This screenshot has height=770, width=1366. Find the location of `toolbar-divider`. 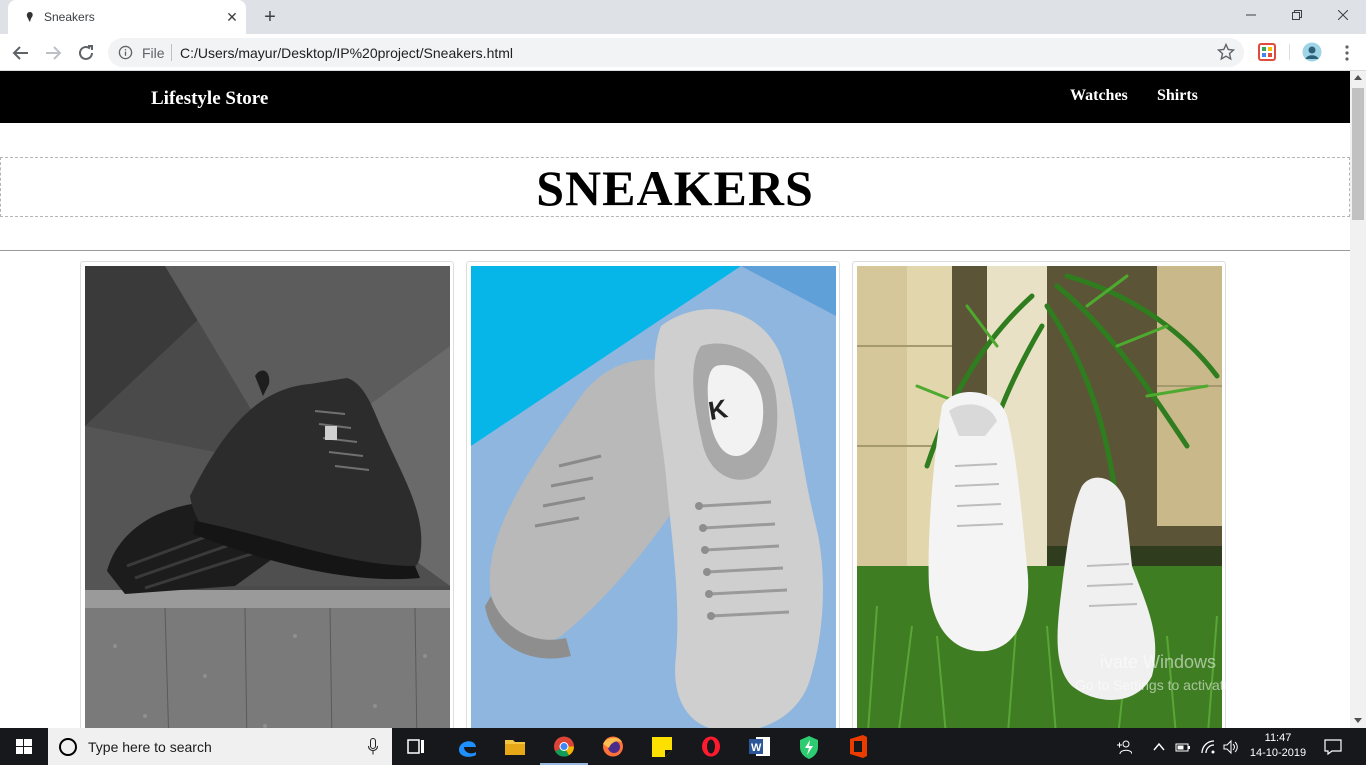

toolbar-divider is located at coordinates (1289, 52).